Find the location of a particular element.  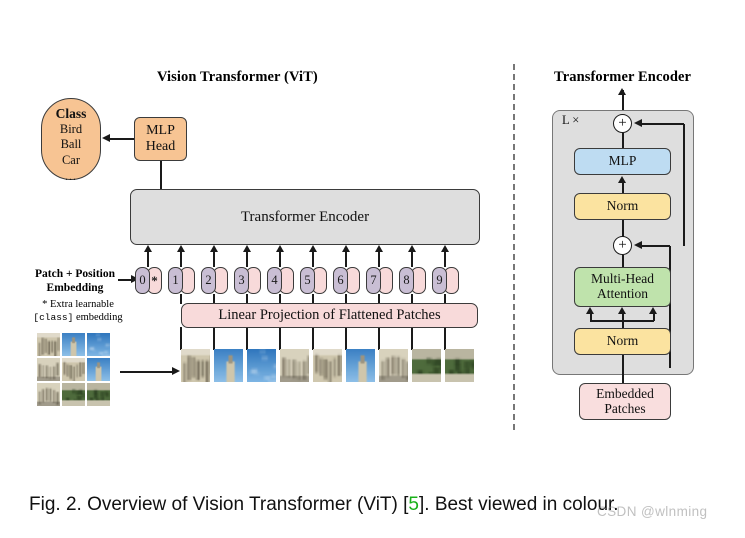

token-7-to-encoder-arrowhead is located at coordinates (378, 248).